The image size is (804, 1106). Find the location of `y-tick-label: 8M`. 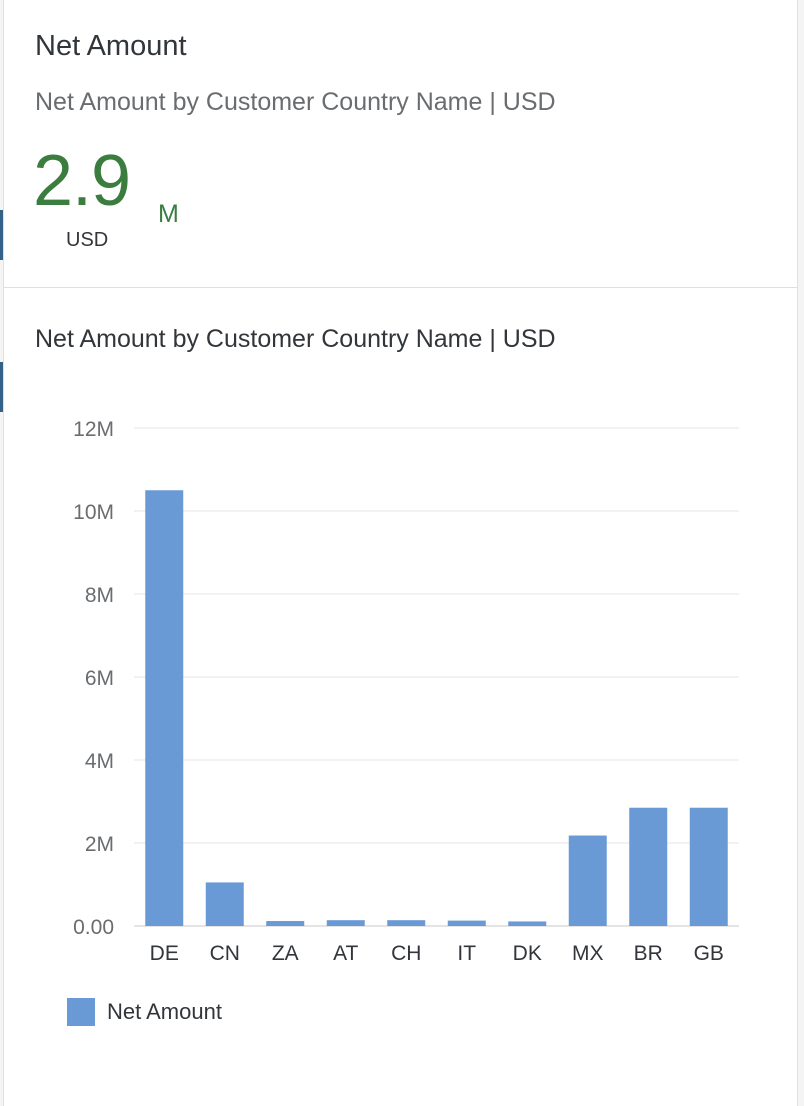

y-tick-label: 8M is located at coordinates (99, 595).